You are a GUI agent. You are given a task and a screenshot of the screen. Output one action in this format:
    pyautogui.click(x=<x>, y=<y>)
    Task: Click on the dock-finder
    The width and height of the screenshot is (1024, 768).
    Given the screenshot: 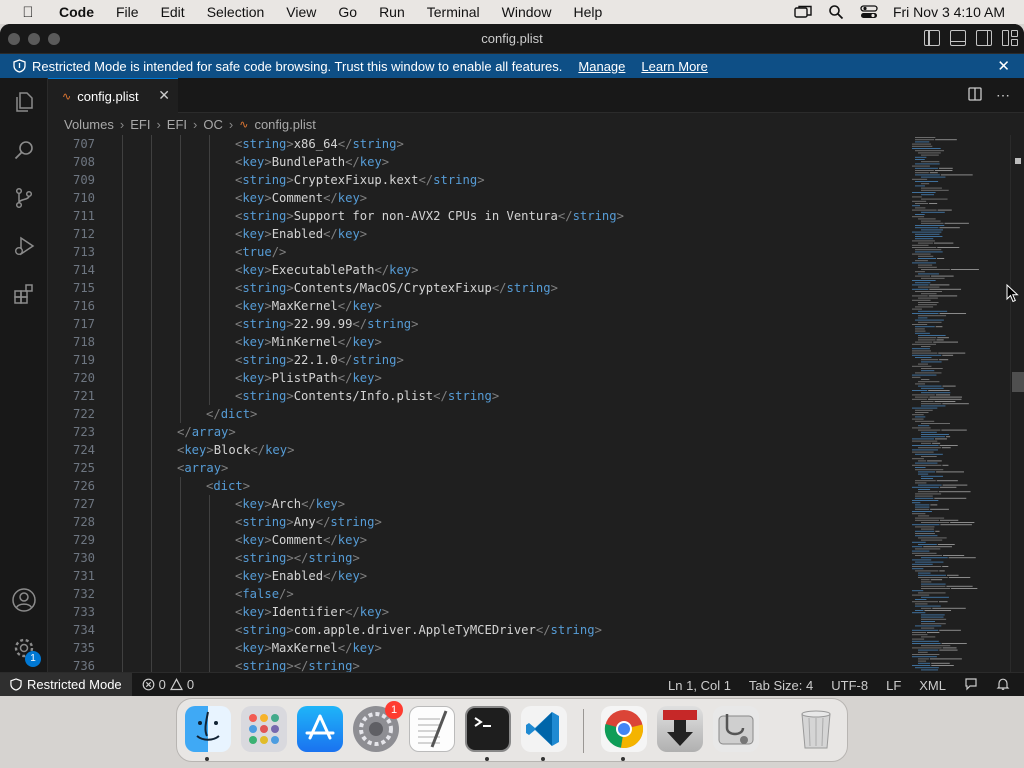 What is the action you would take?
    pyautogui.click(x=208, y=729)
    